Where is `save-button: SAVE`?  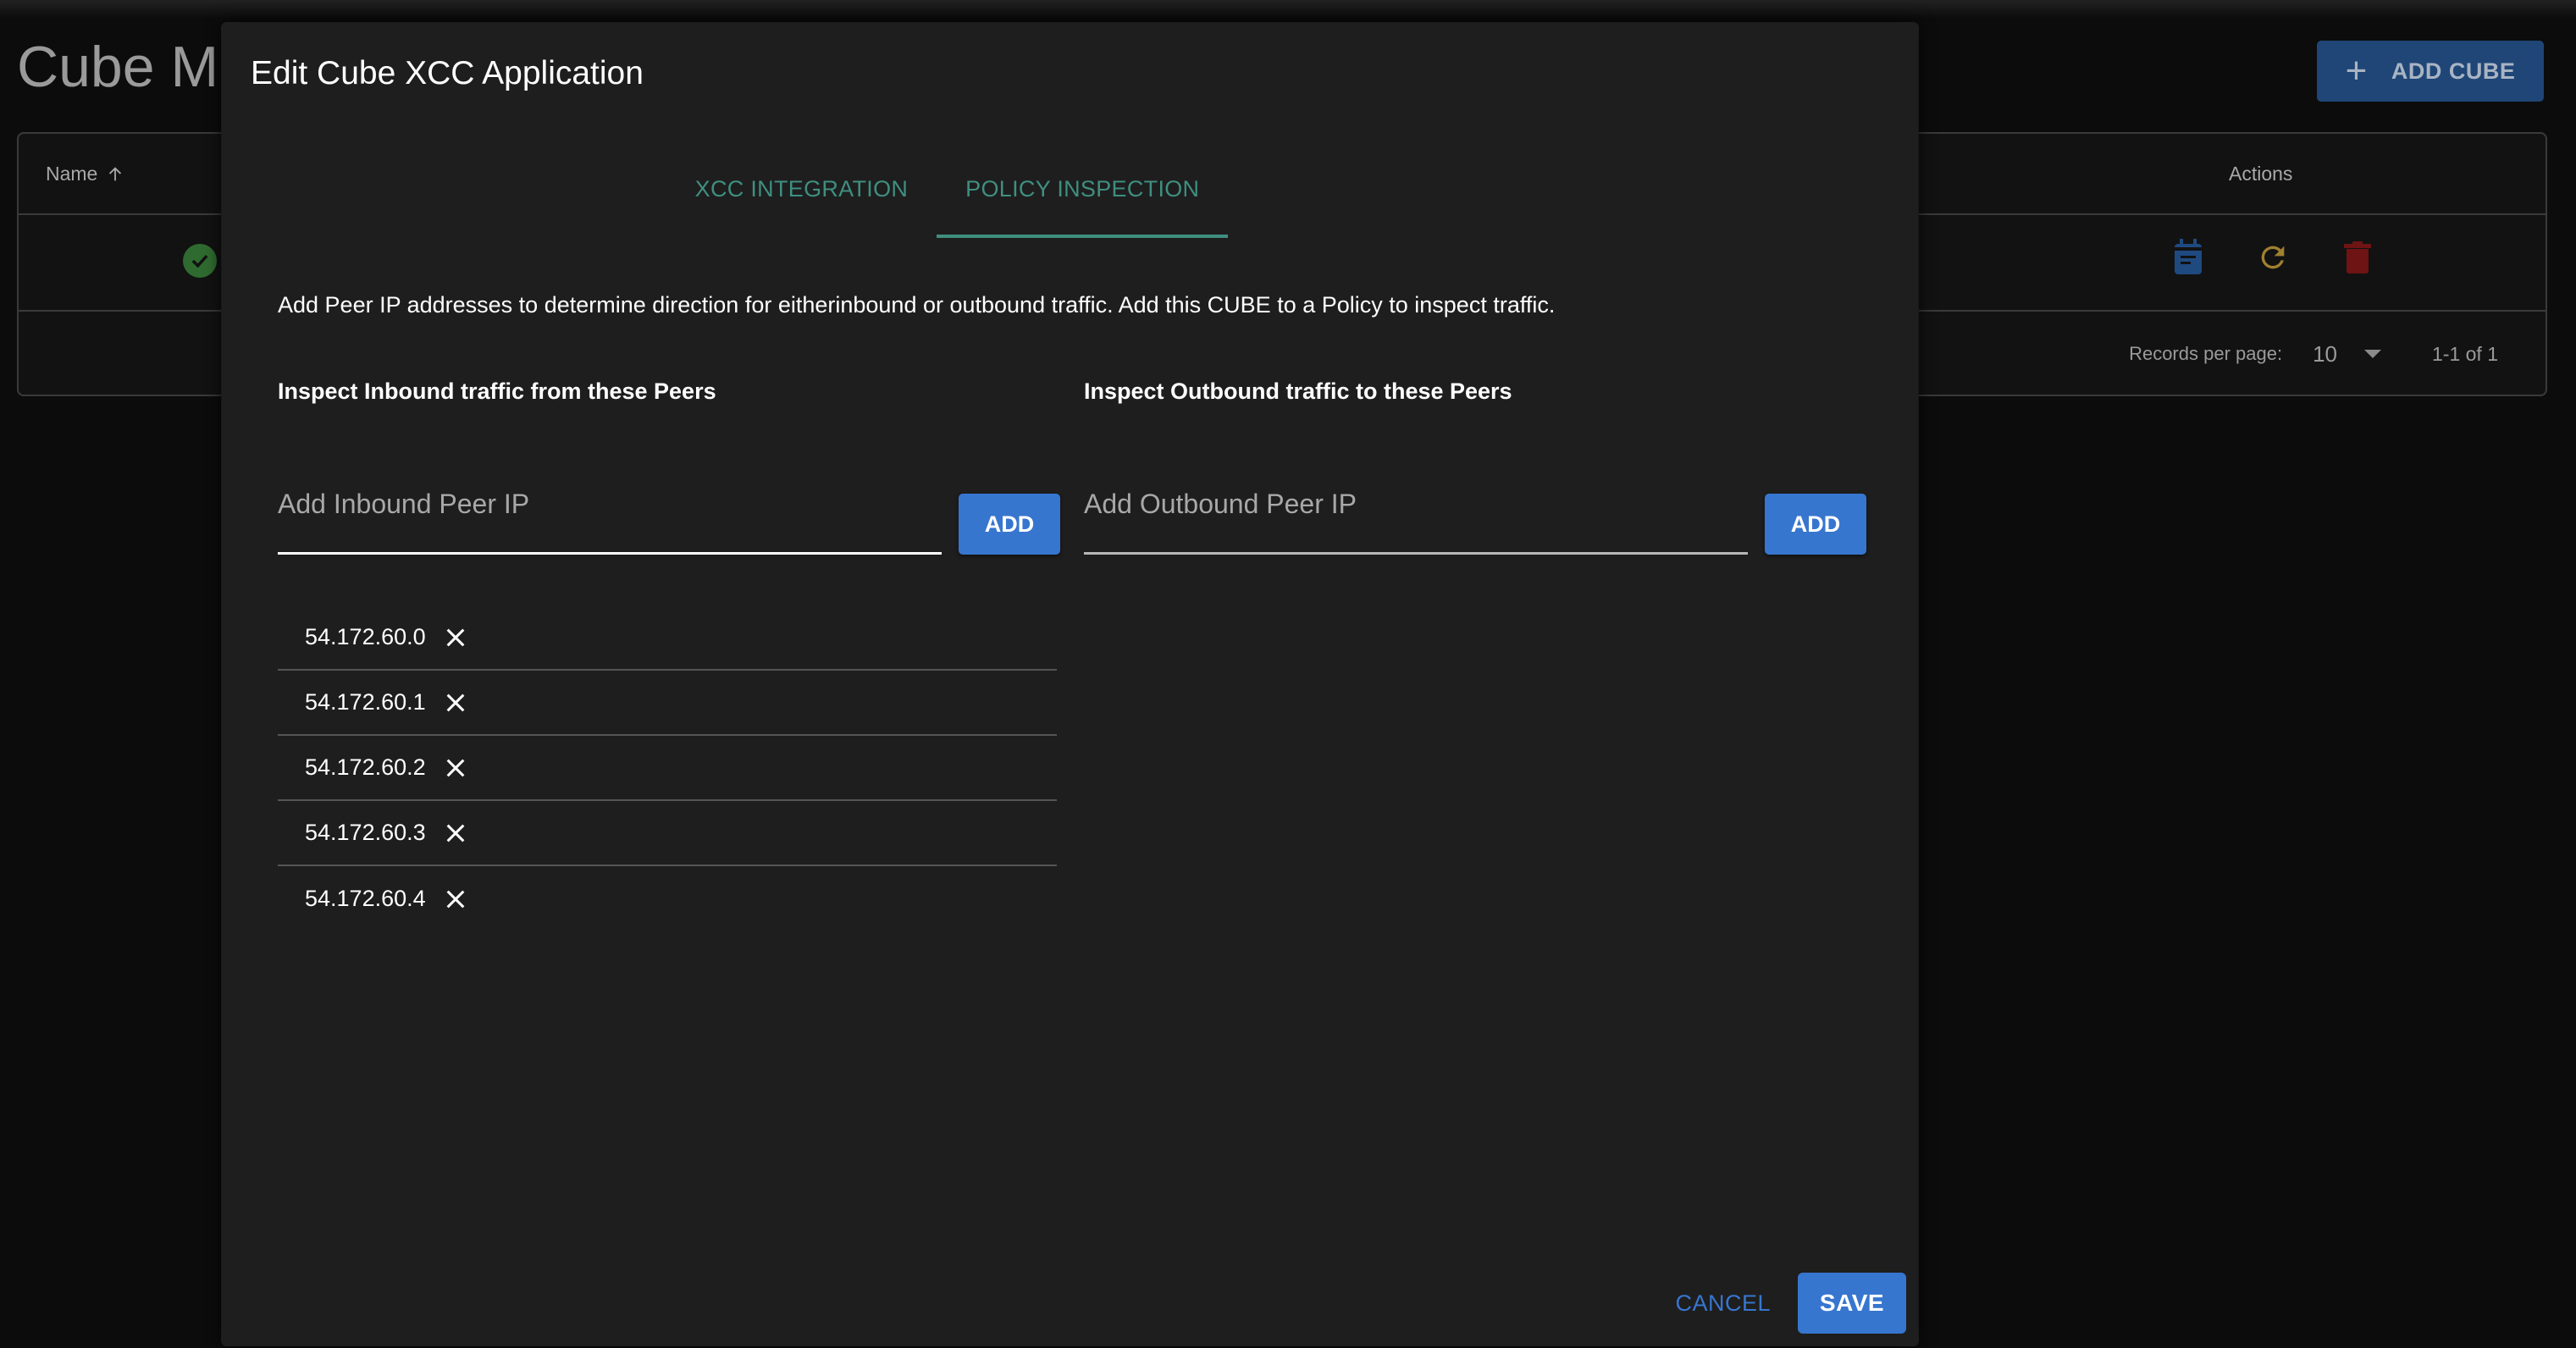
save-button: SAVE is located at coordinates (1852, 1303).